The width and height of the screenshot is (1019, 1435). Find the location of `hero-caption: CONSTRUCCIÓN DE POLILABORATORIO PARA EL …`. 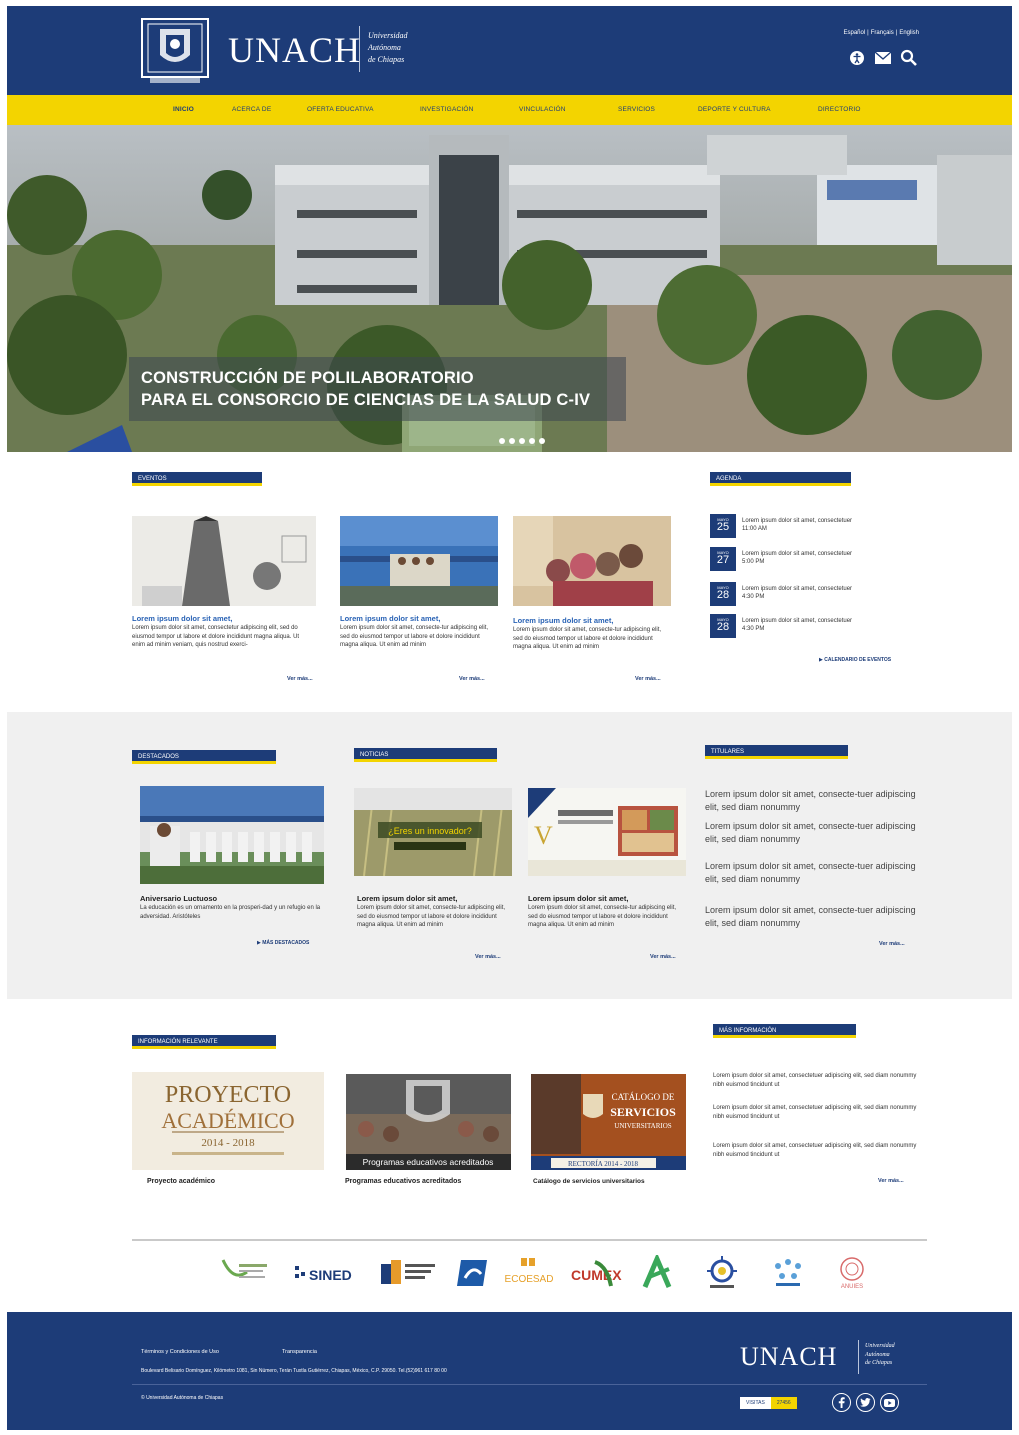

hero-caption: CONSTRUCCIÓN DE POLILABORATORIO PARA EL … is located at coordinates (377, 389).